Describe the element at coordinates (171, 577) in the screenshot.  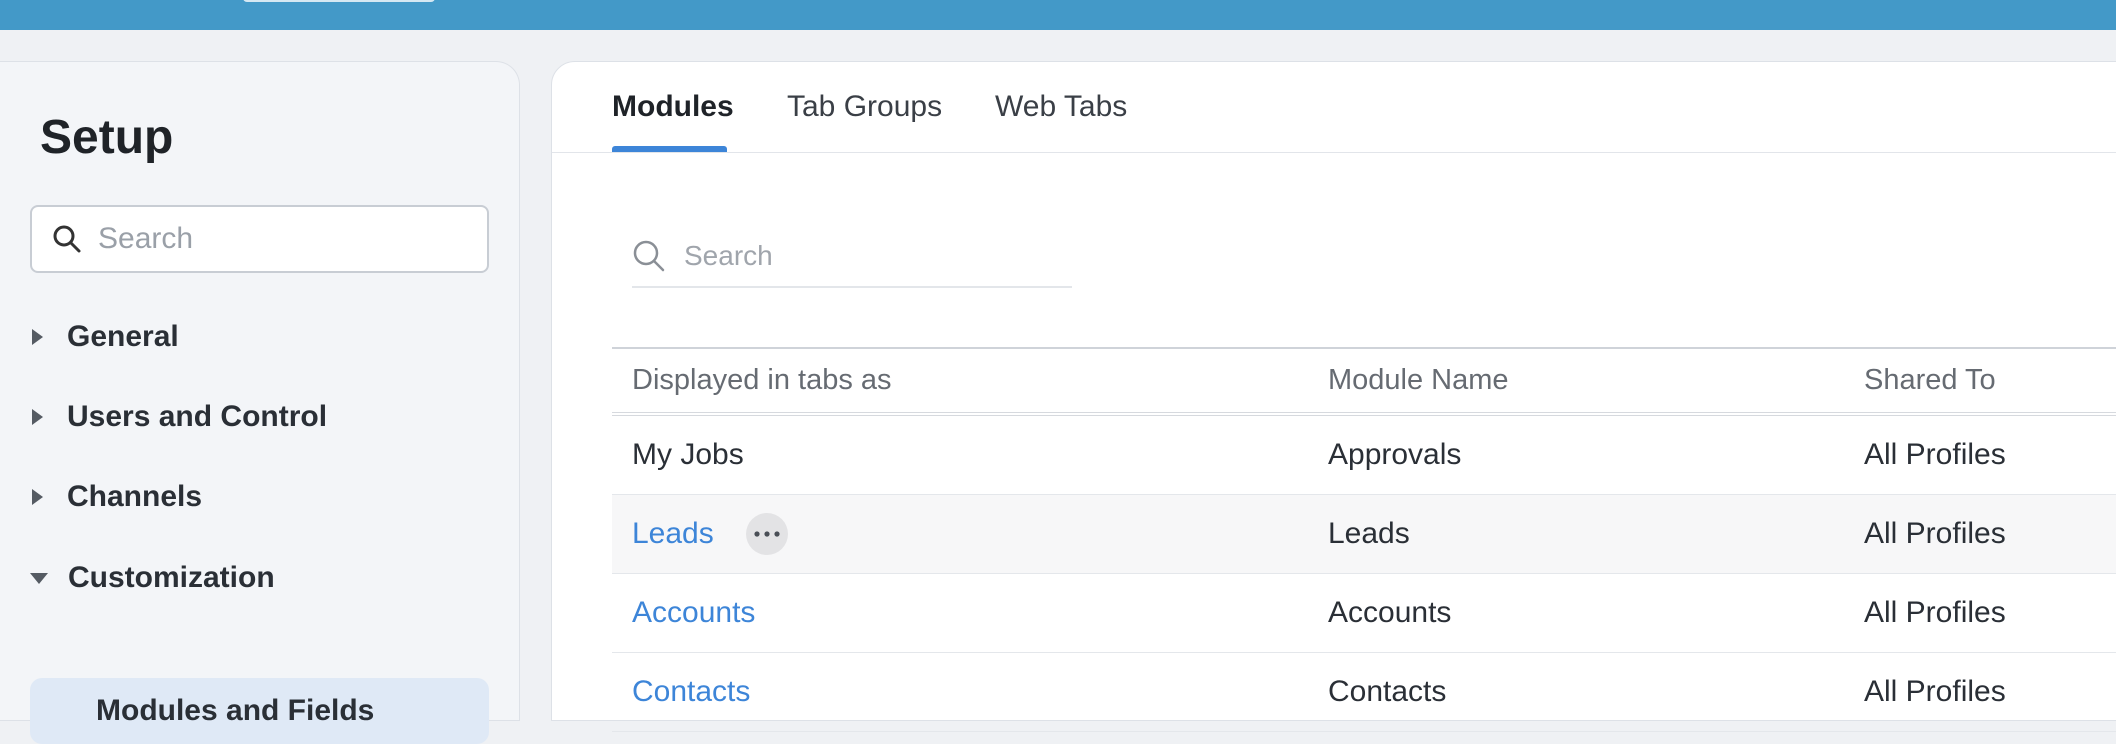
I see `sidebar-item-label: Customization` at that location.